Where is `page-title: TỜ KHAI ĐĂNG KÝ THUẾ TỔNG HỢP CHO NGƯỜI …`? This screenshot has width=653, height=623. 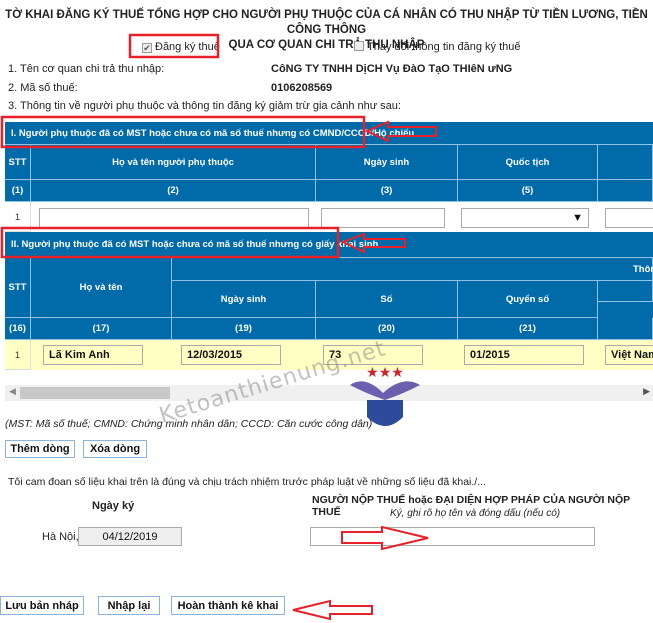 page-title: TỜ KHAI ĐĂNG KÝ THUẾ TỔNG HỢP CHO NGƯỜI … is located at coordinates (326, 30).